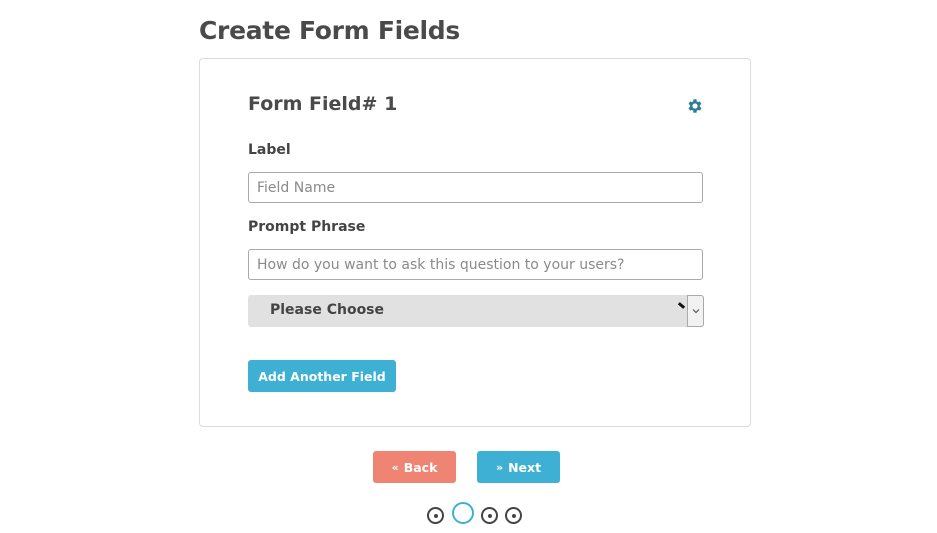 This screenshot has width=937, height=533. I want to click on step-dot-2-active, so click(463, 513).